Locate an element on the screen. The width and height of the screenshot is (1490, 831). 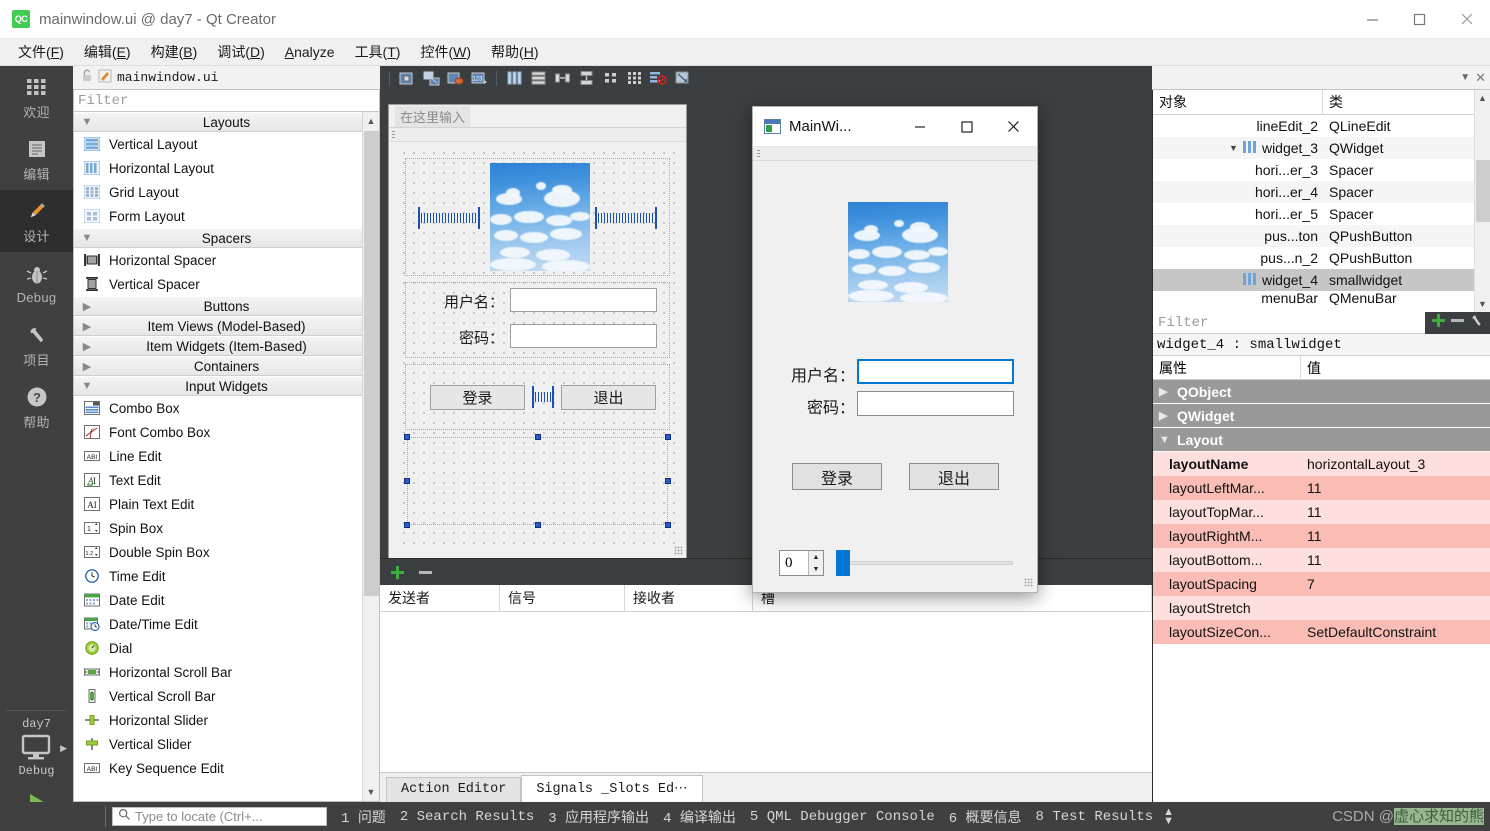
widget-dial: Dial is located at coordinates (226, 648).